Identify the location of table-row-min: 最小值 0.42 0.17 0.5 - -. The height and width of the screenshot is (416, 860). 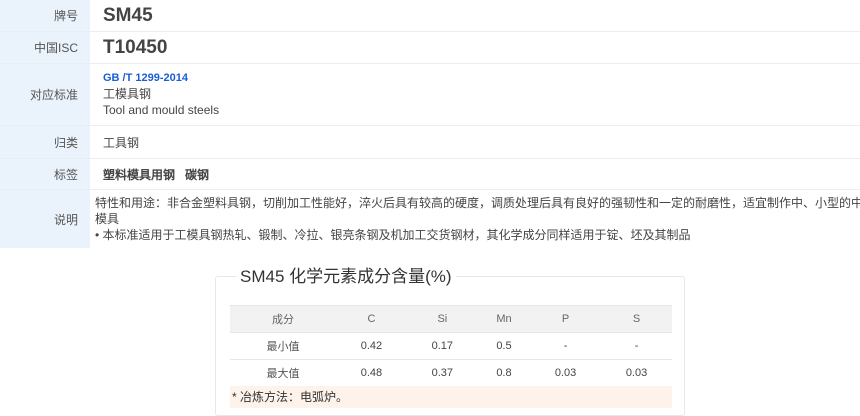
(451, 346).